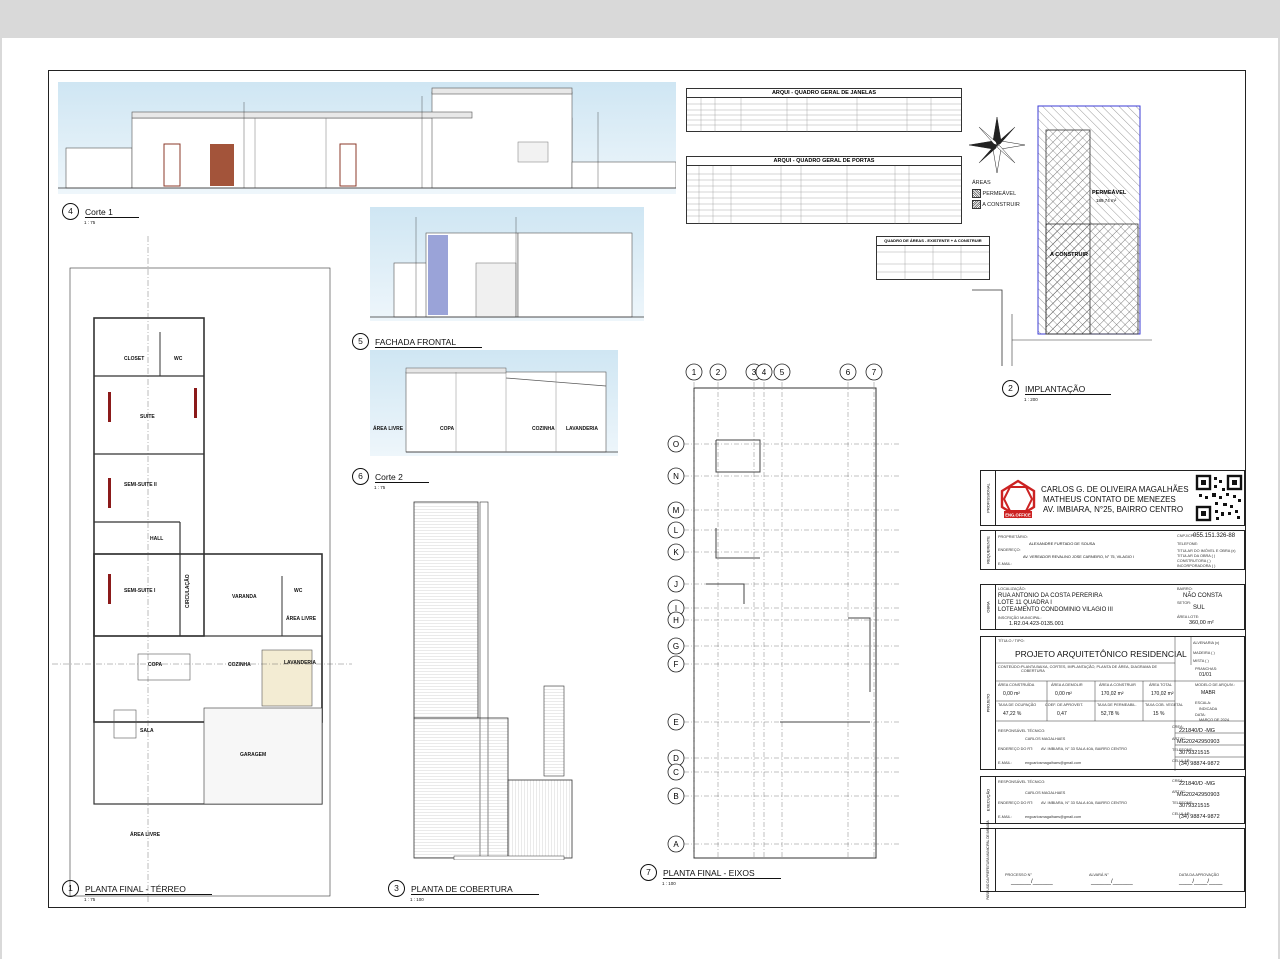  Describe the element at coordinates (396, 888) in the screenshot. I see `view-number: 3` at that location.